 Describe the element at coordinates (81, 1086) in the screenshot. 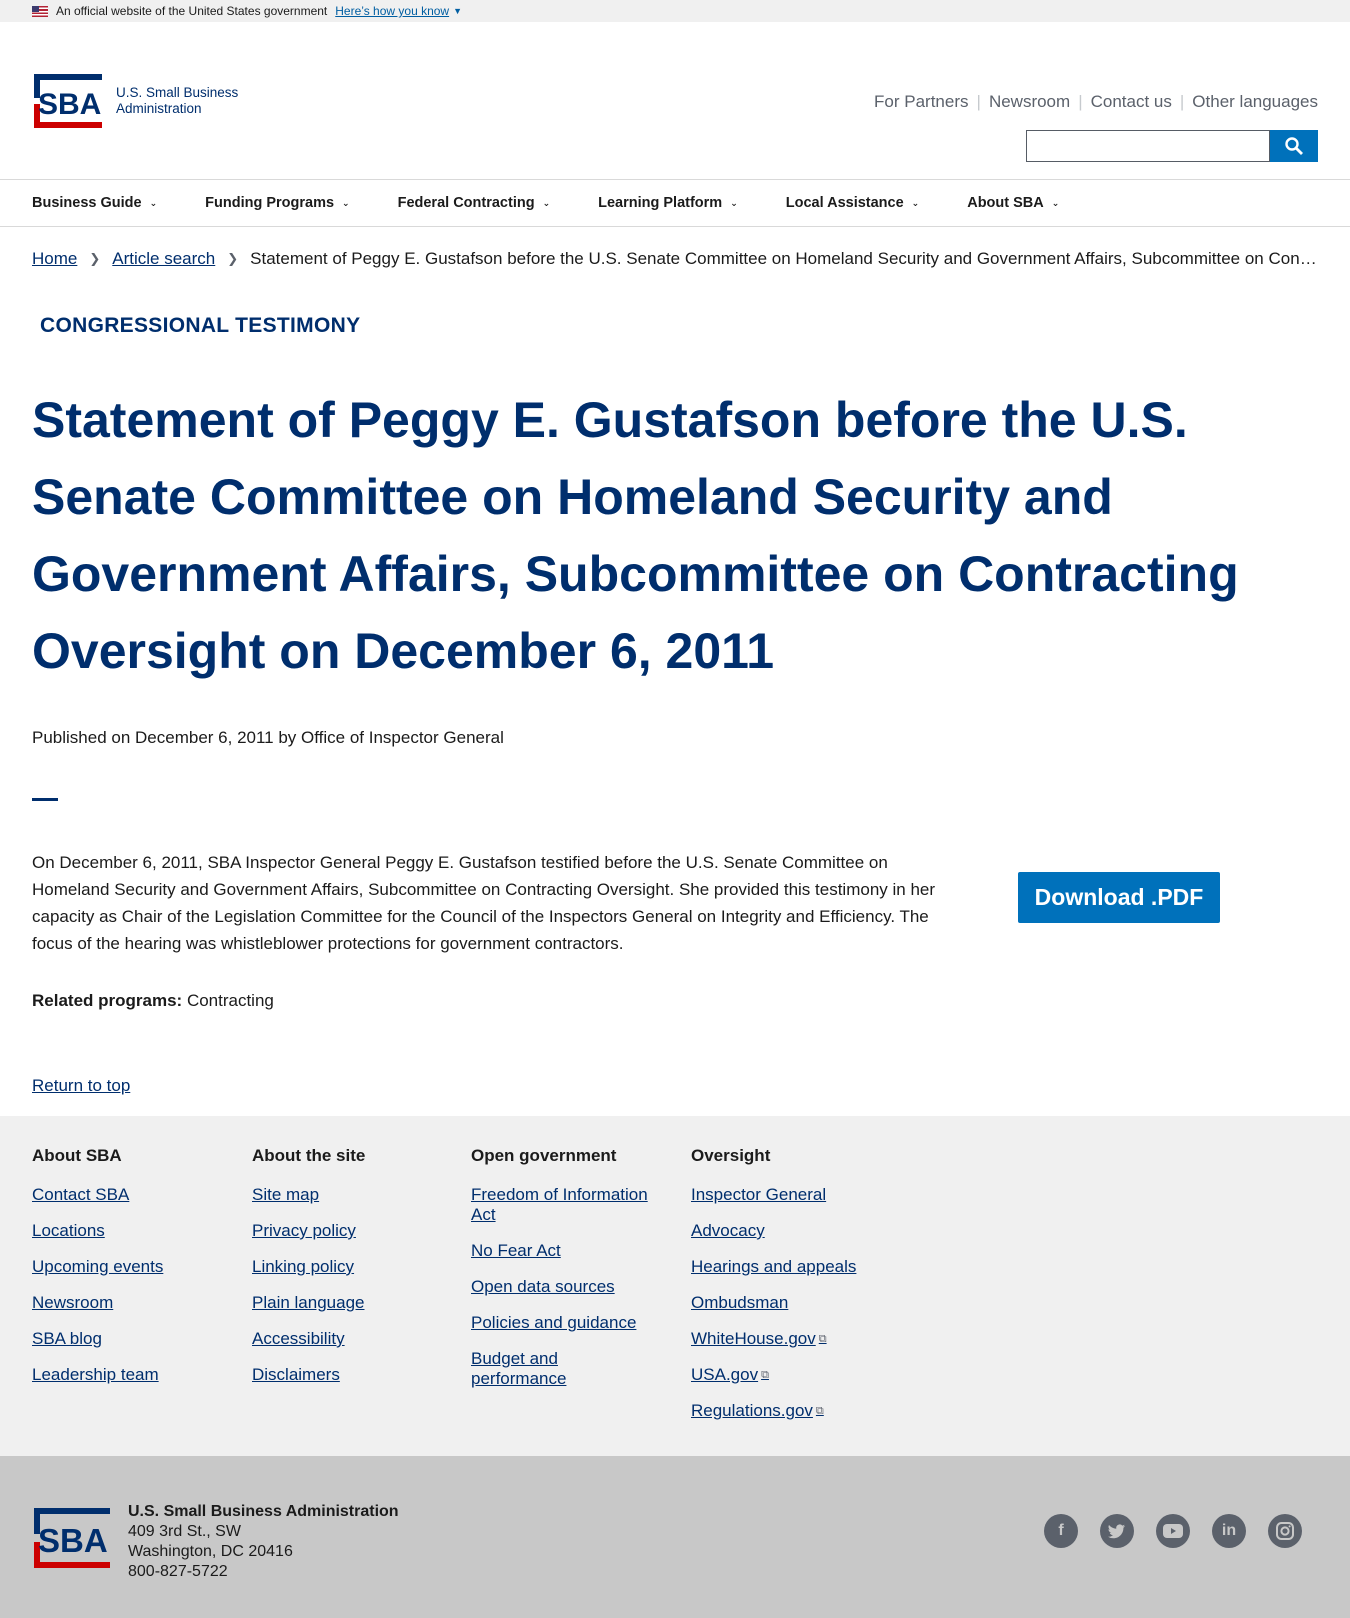

I see `return-to-top-link: Return to top` at that location.